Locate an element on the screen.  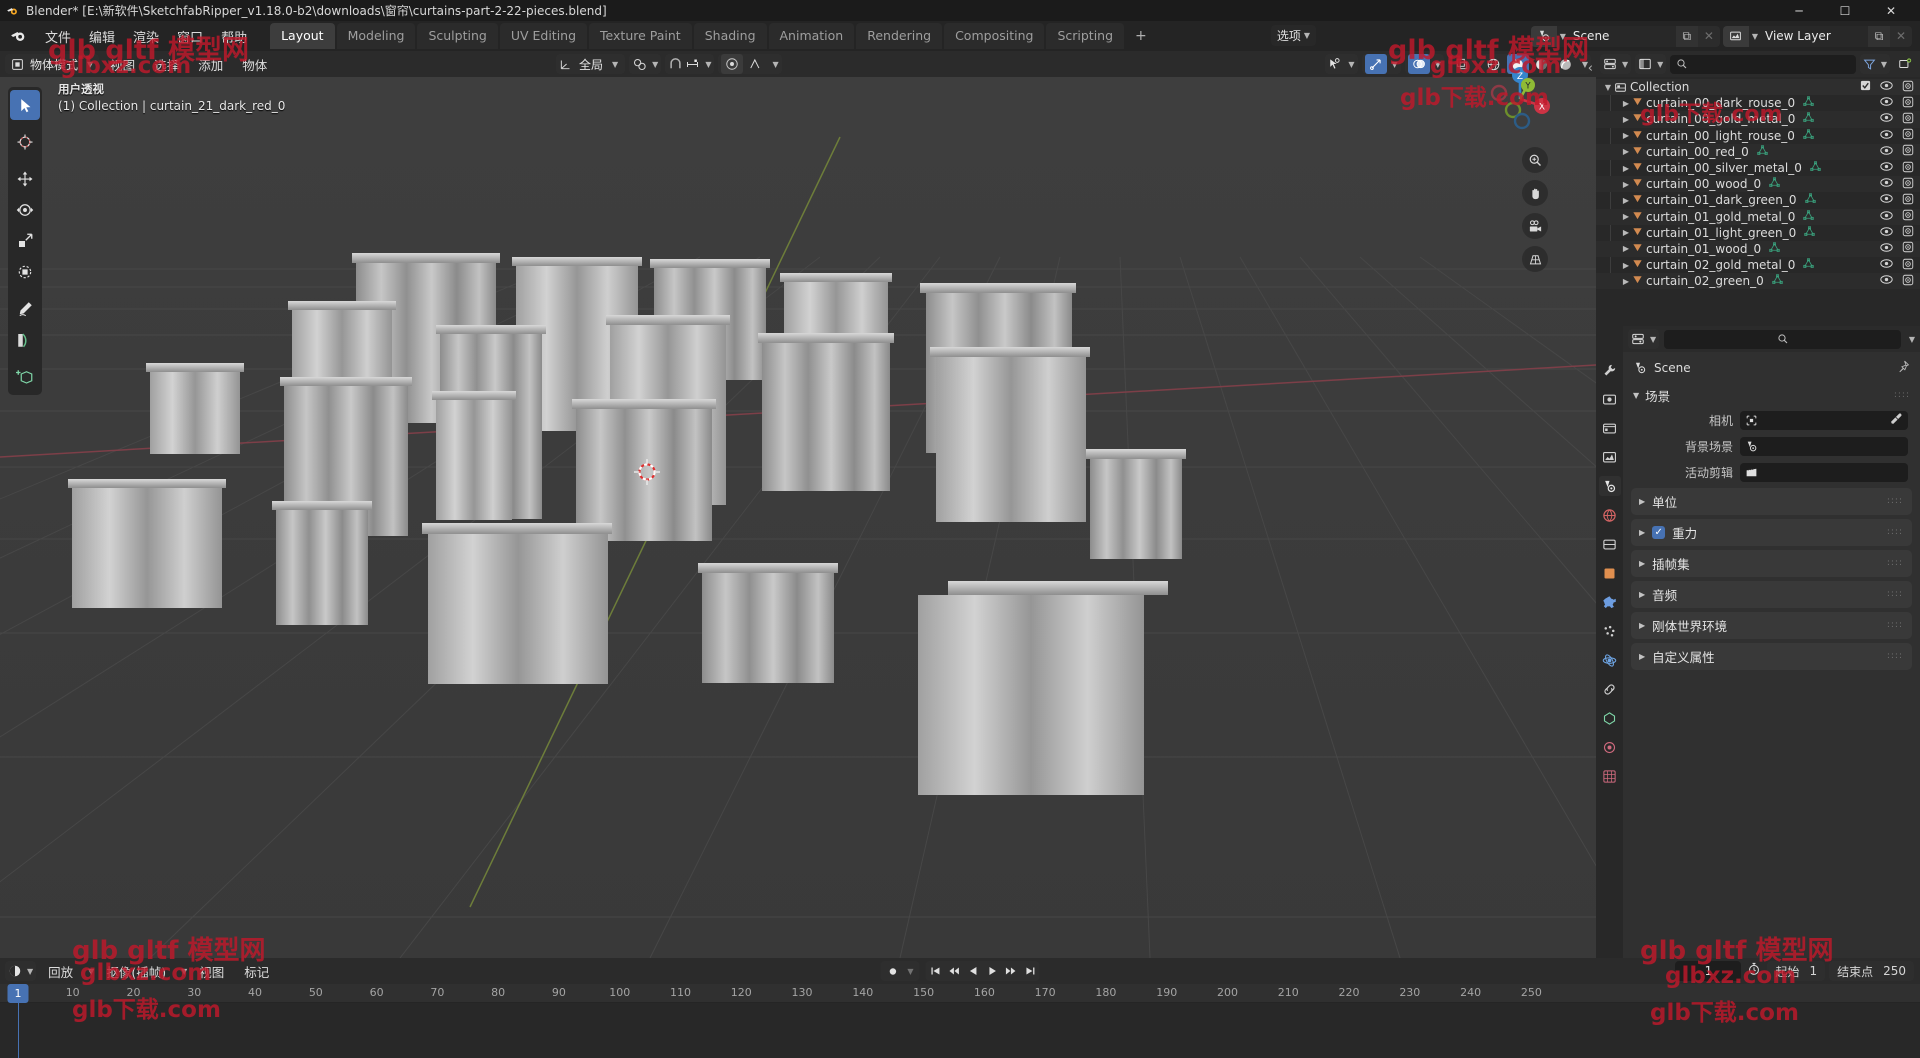
timeline-editor-chevron-down-icon: ▼ is located at coordinates (30, 971).